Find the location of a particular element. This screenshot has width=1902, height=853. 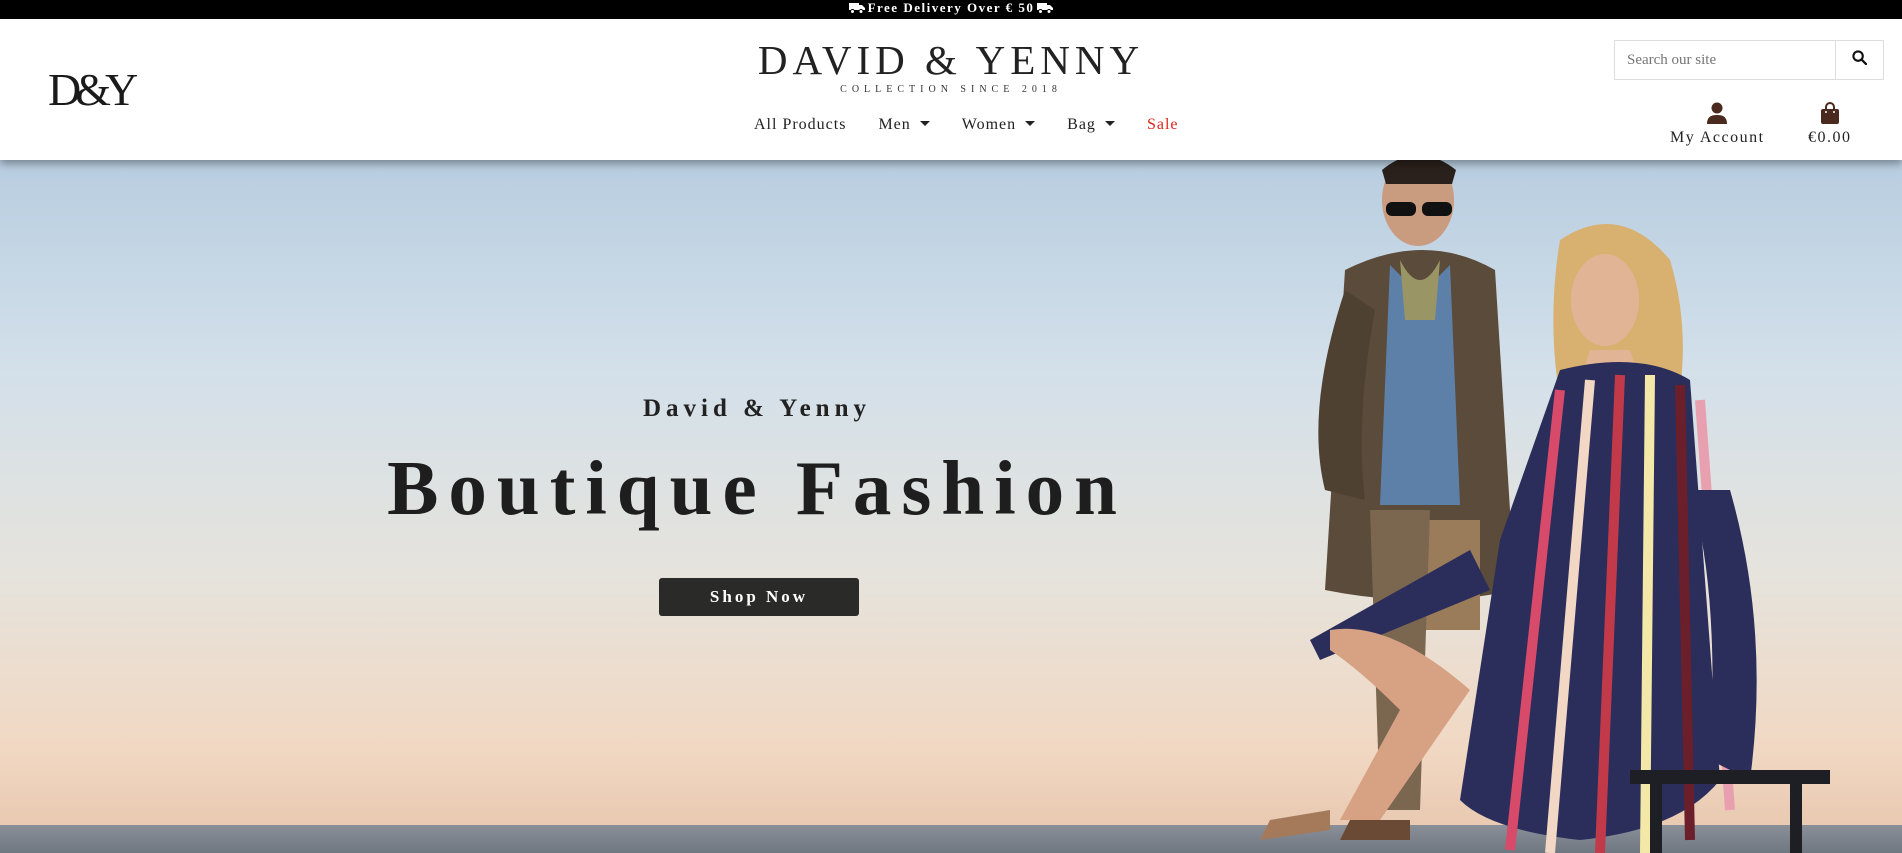

nav-item-men: Men is located at coordinates (903, 125).